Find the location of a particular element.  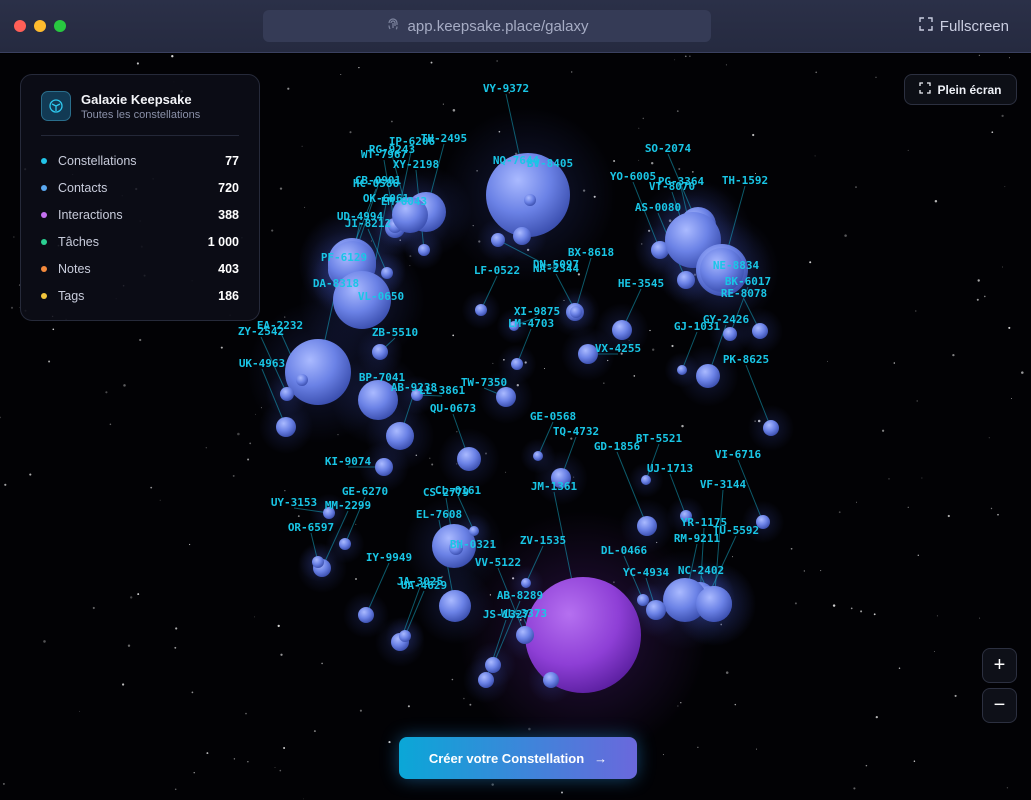

constellation-label: IY-9949 is located at coordinates (389, 557).